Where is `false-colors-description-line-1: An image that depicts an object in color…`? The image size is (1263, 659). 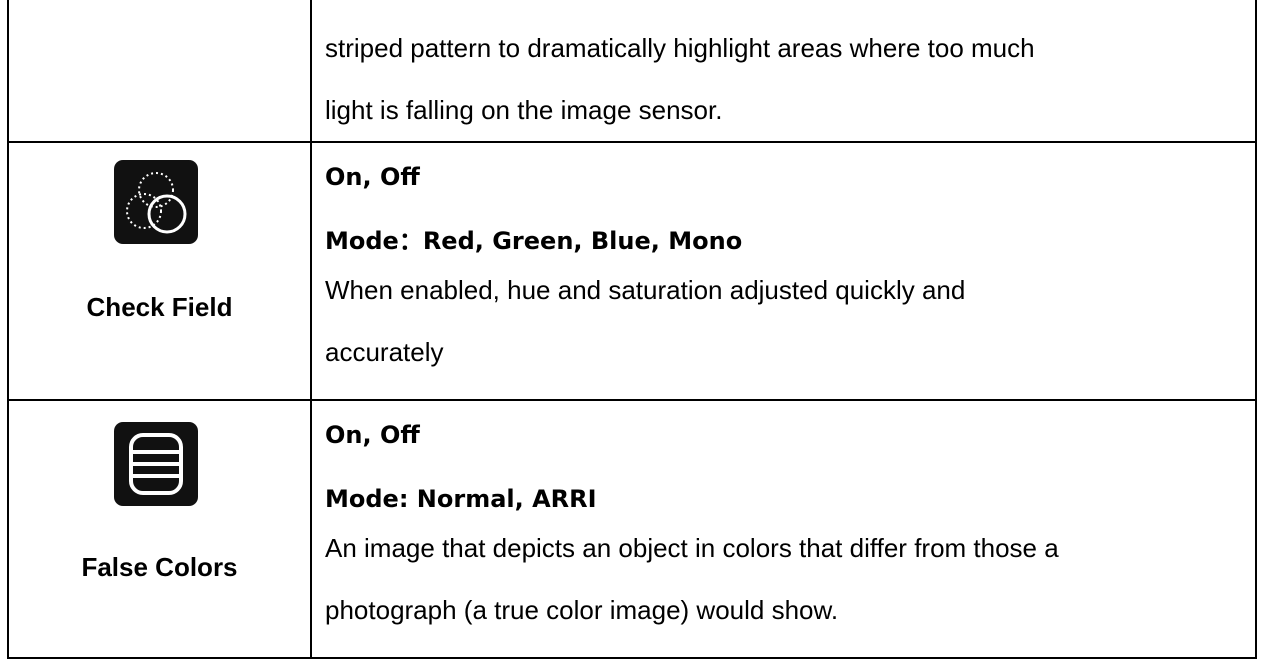 false-colors-description-line-1: An image that depicts an object in color… is located at coordinates (692, 548).